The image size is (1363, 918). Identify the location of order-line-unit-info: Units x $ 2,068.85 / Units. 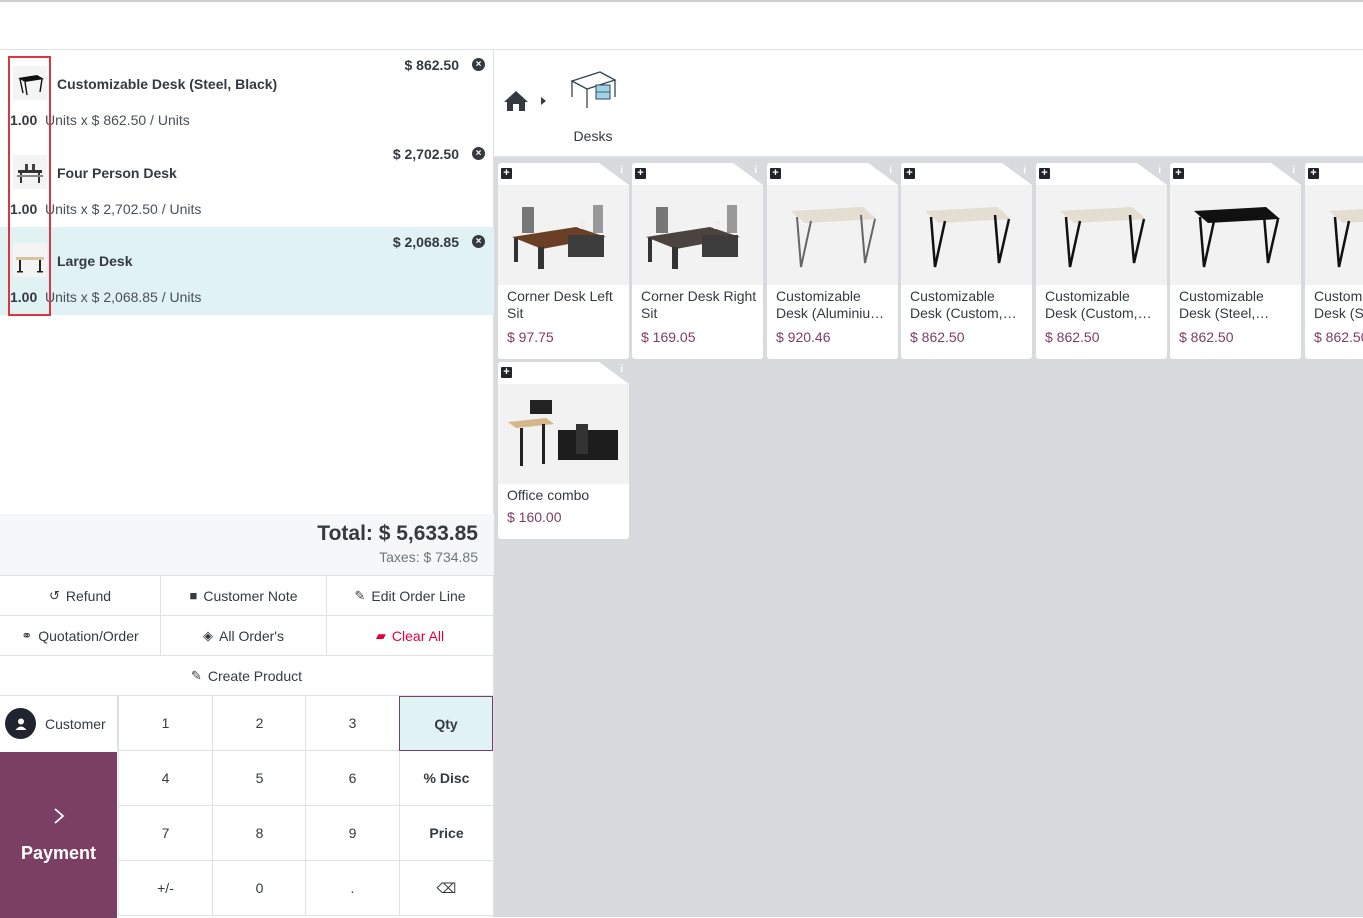
(123, 297).